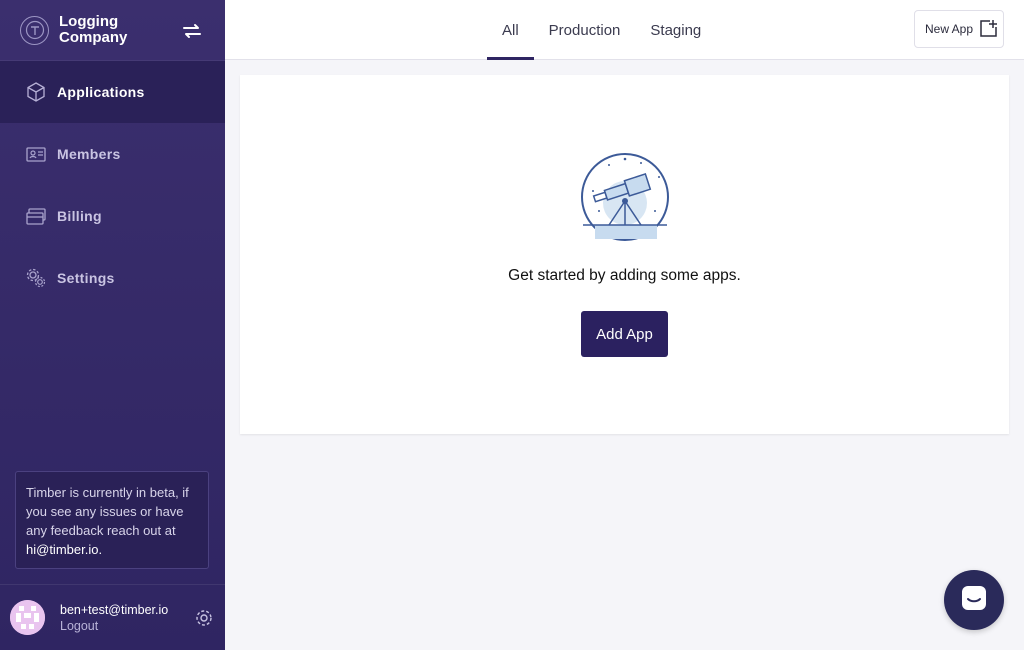  What do you see at coordinates (93, 29) in the screenshot?
I see `org-name: Logging Company` at bounding box center [93, 29].